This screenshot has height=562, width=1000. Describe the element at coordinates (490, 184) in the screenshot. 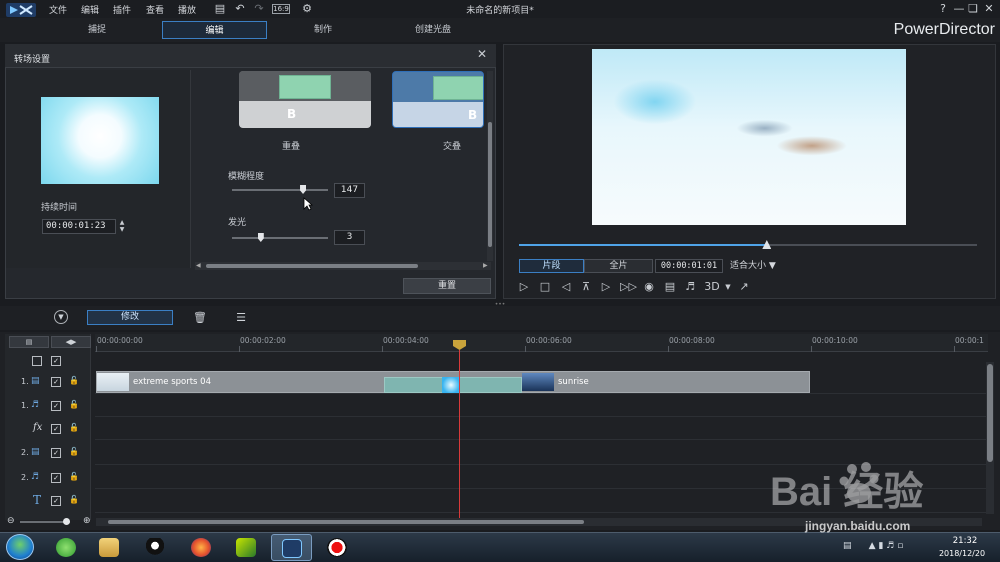

I see `panel-vertical-scroll-thumb` at that location.